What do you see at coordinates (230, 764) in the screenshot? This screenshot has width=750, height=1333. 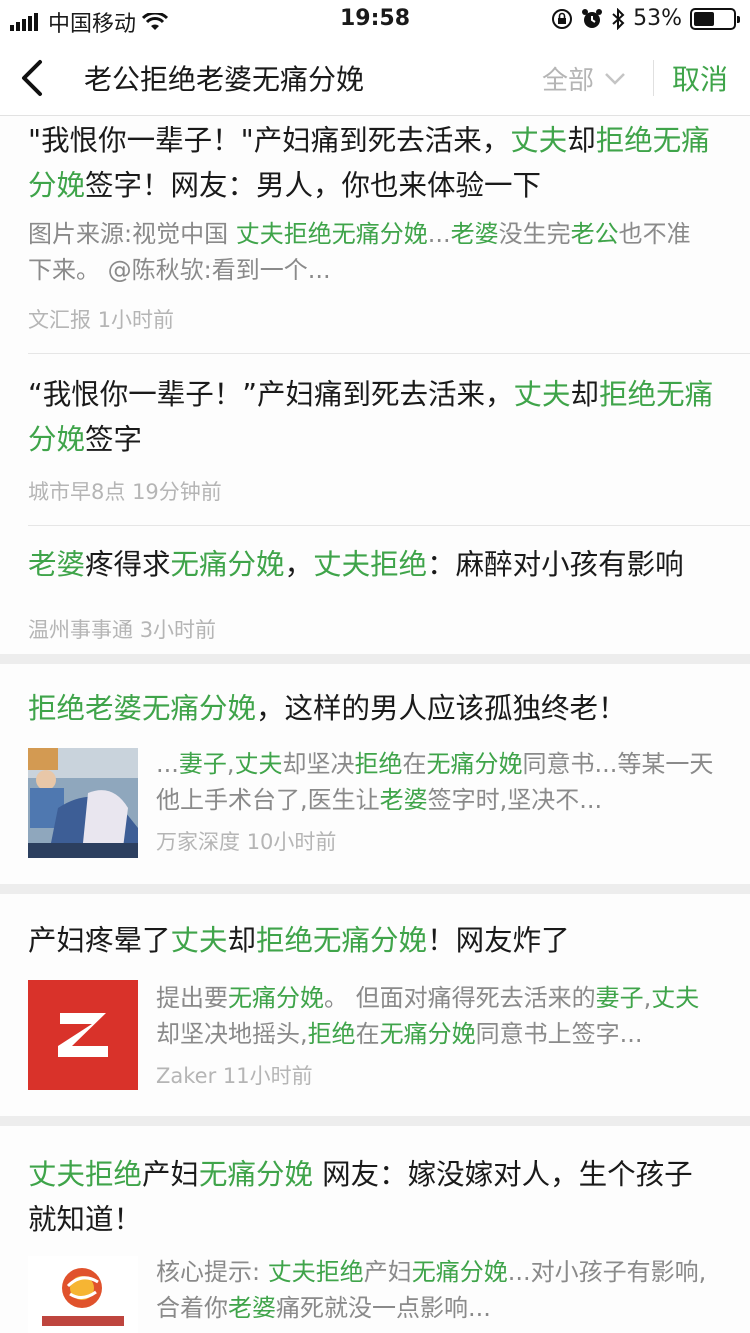 I see `text-segment: ,` at bounding box center [230, 764].